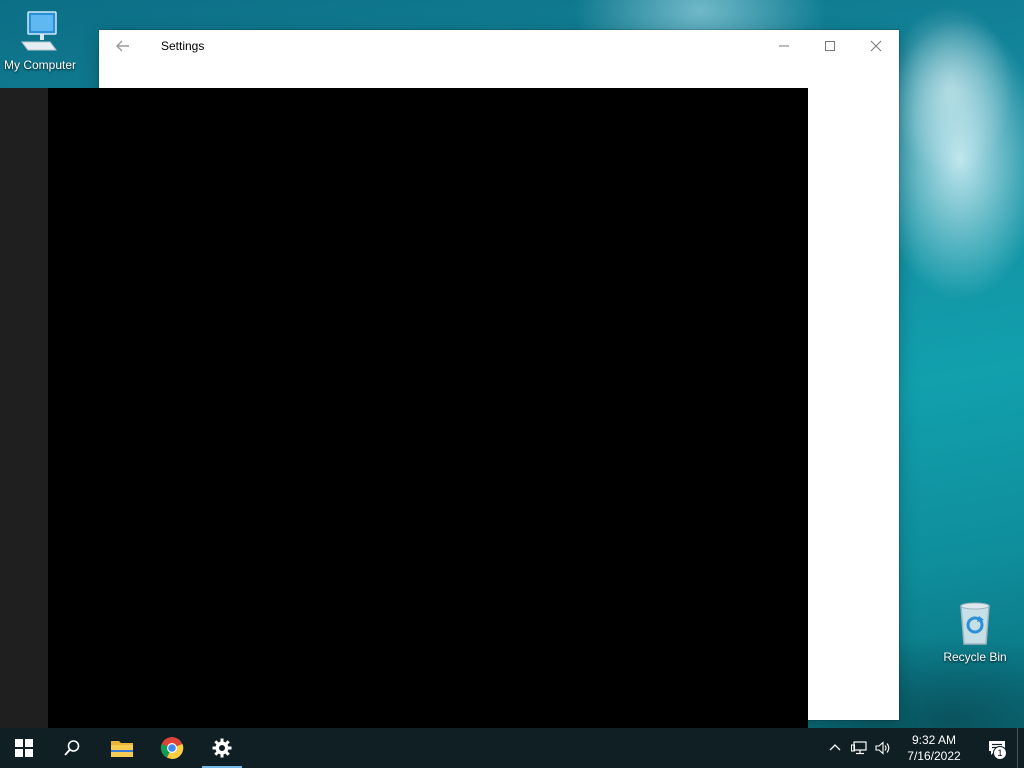 The width and height of the screenshot is (1024, 768). I want to click on minimize-icon, so click(784, 46).